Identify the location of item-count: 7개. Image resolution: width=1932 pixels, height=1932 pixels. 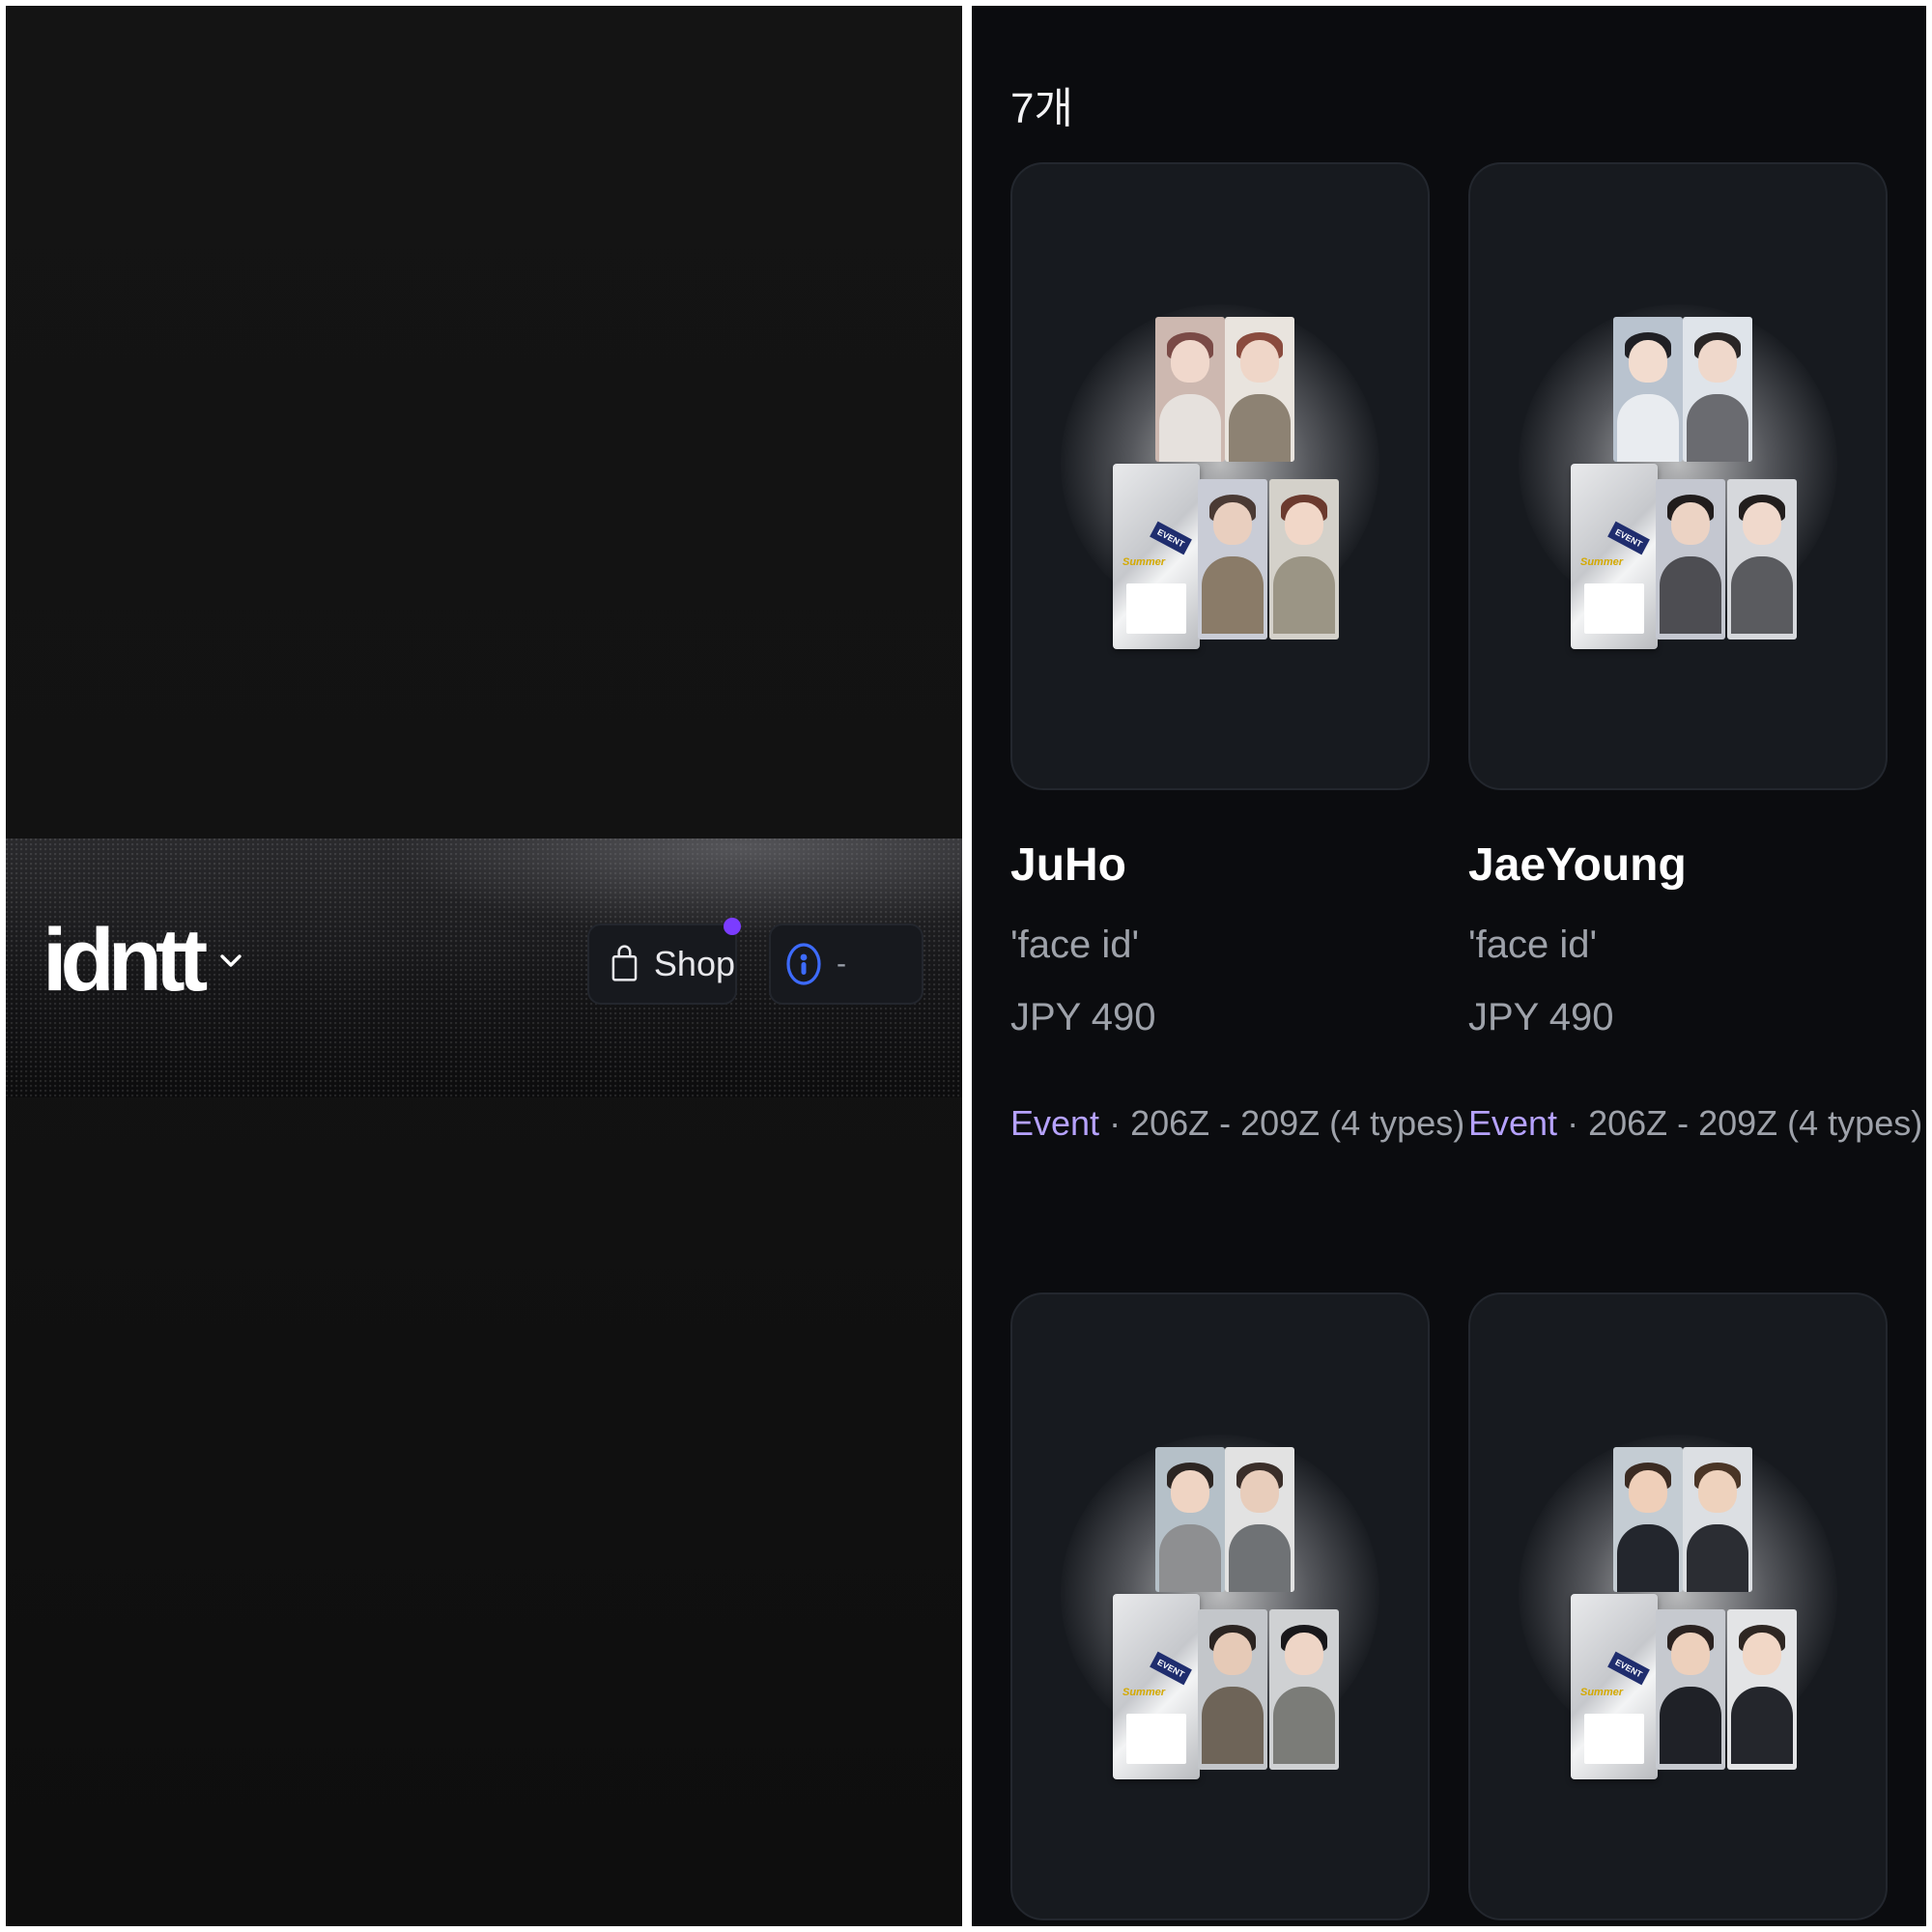
(1041, 108).